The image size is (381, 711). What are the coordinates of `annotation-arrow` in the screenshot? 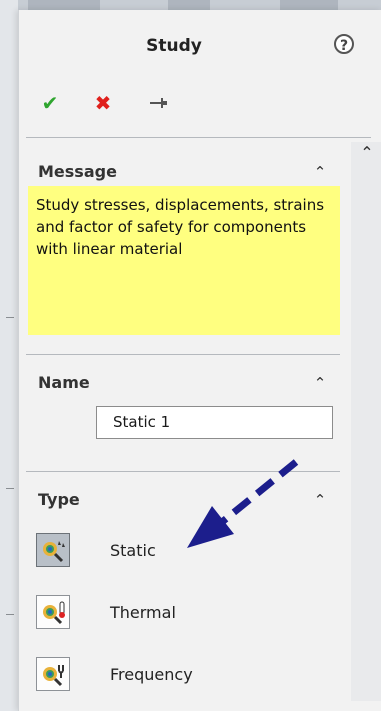 It's located at (243, 503).